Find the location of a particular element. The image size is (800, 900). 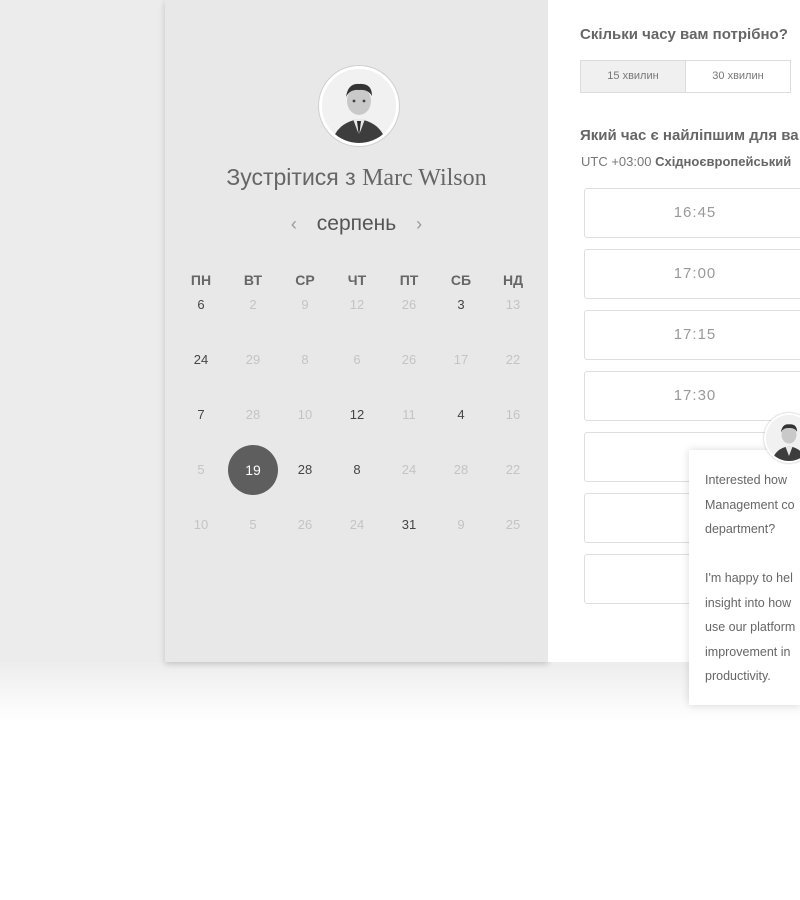

calendar-day: 2 is located at coordinates (253, 304).